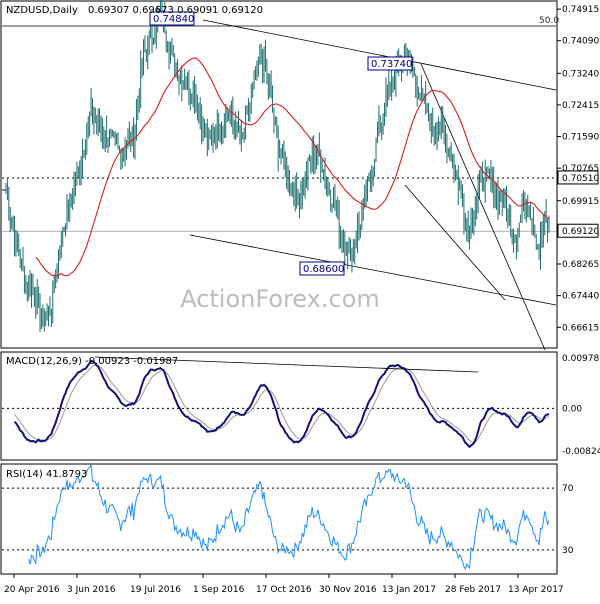 The width and height of the screenshot is (600, 604). Describe the element at coordinates (46, 474) in the screenshot. I see `rsi-title: RSI(14) 41.8793` at that location.